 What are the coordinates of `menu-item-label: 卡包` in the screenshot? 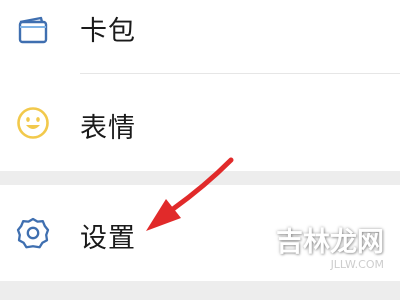 It's located at (108, 31).